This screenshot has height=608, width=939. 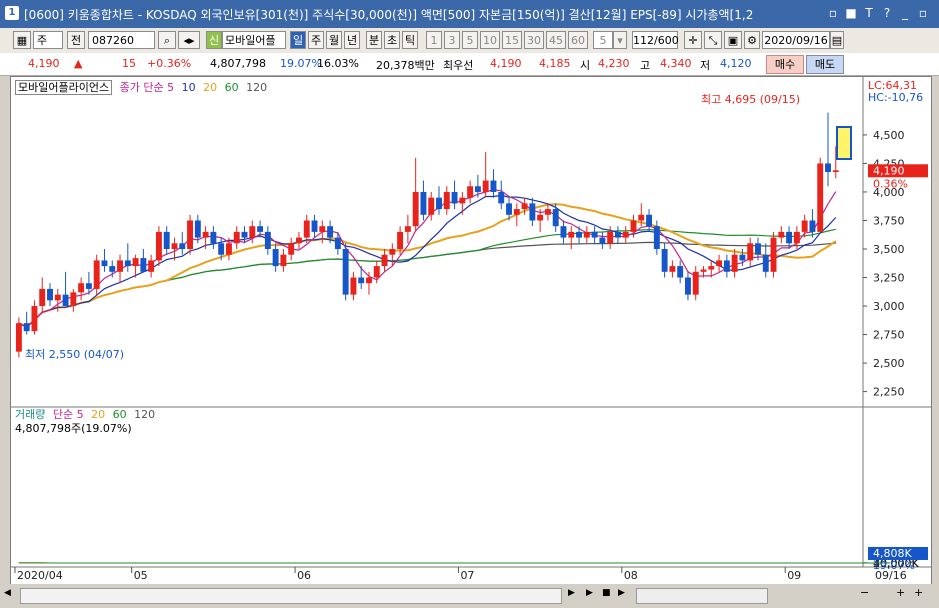 I want to click on min-5: 5, so click(x=470, y=40).